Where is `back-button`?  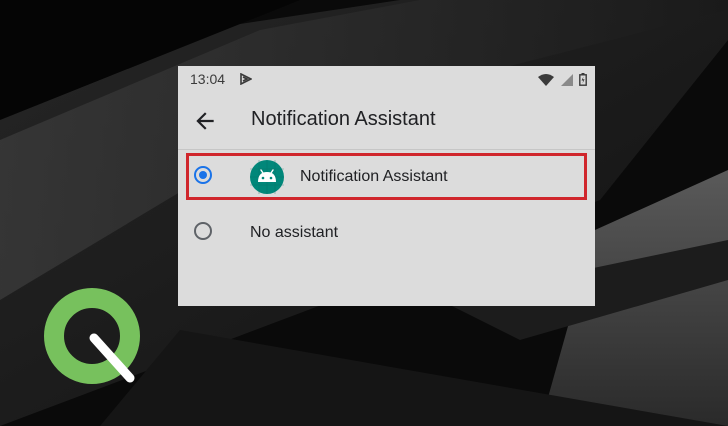
back-button is located at coordinates (205, 121).